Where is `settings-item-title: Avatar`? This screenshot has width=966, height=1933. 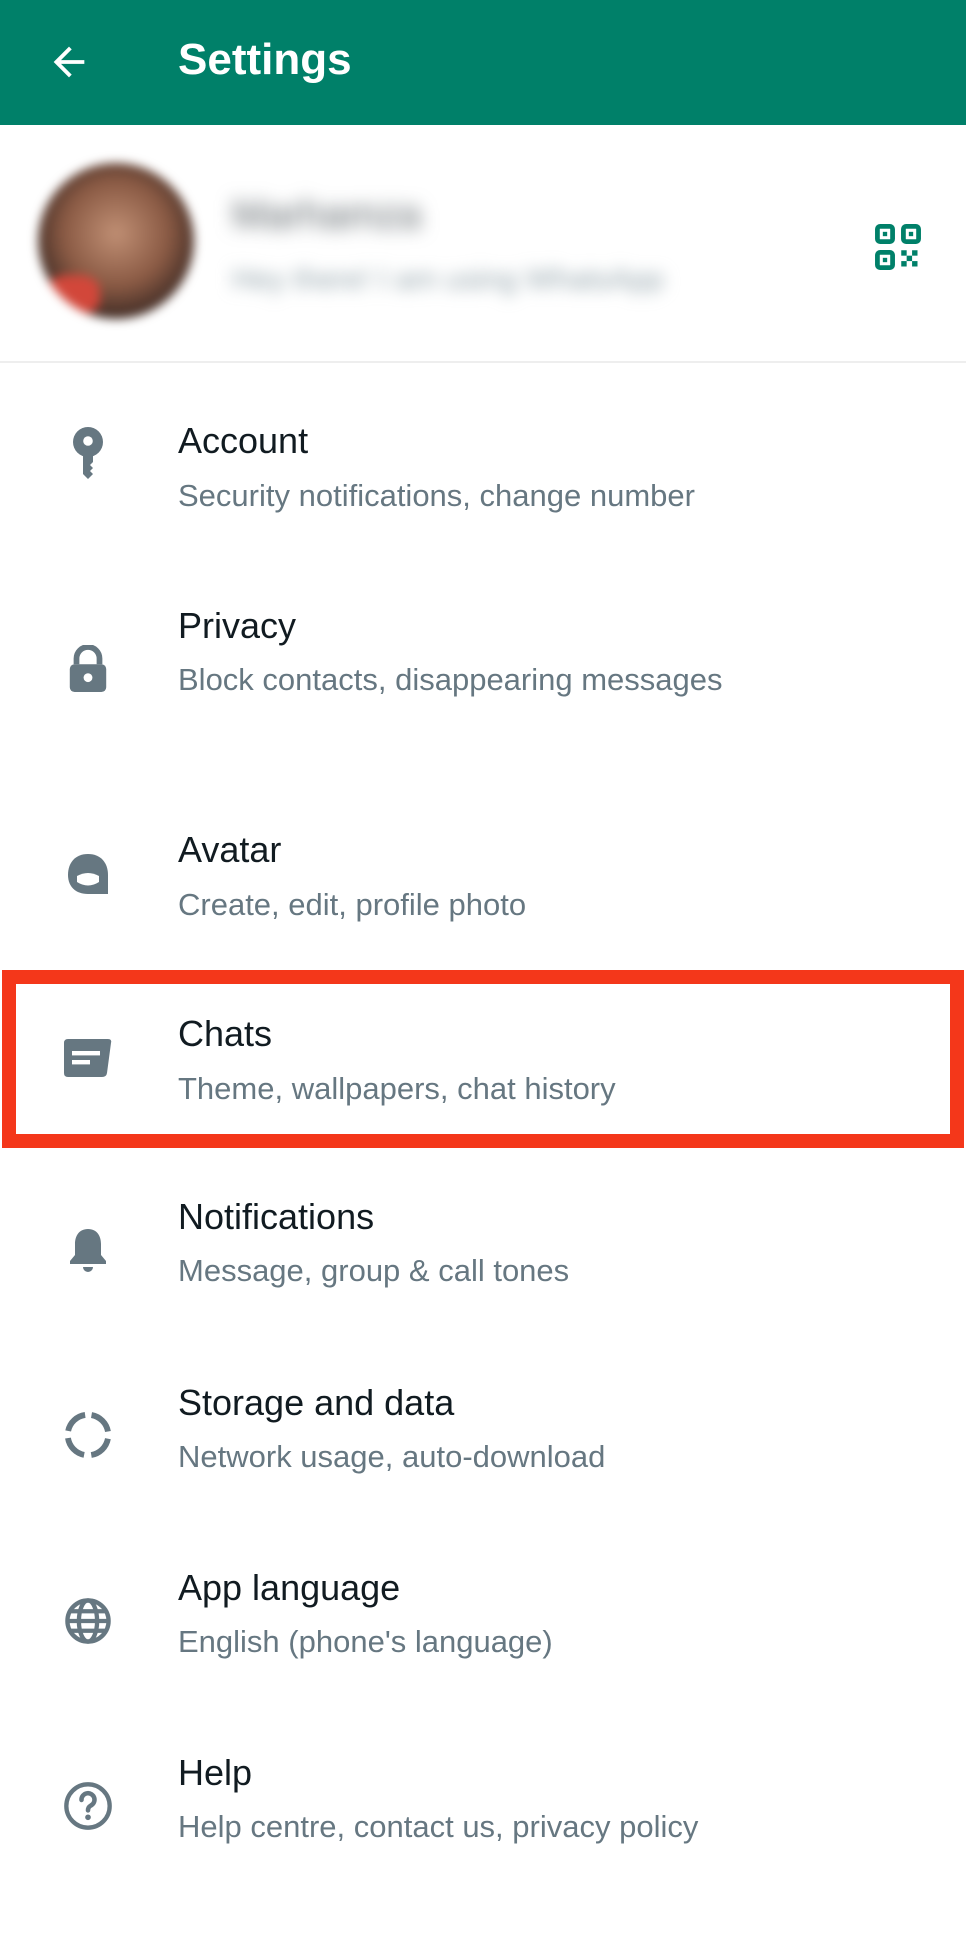
settings-item-title: Avatar is located at coordinates (230, 849).